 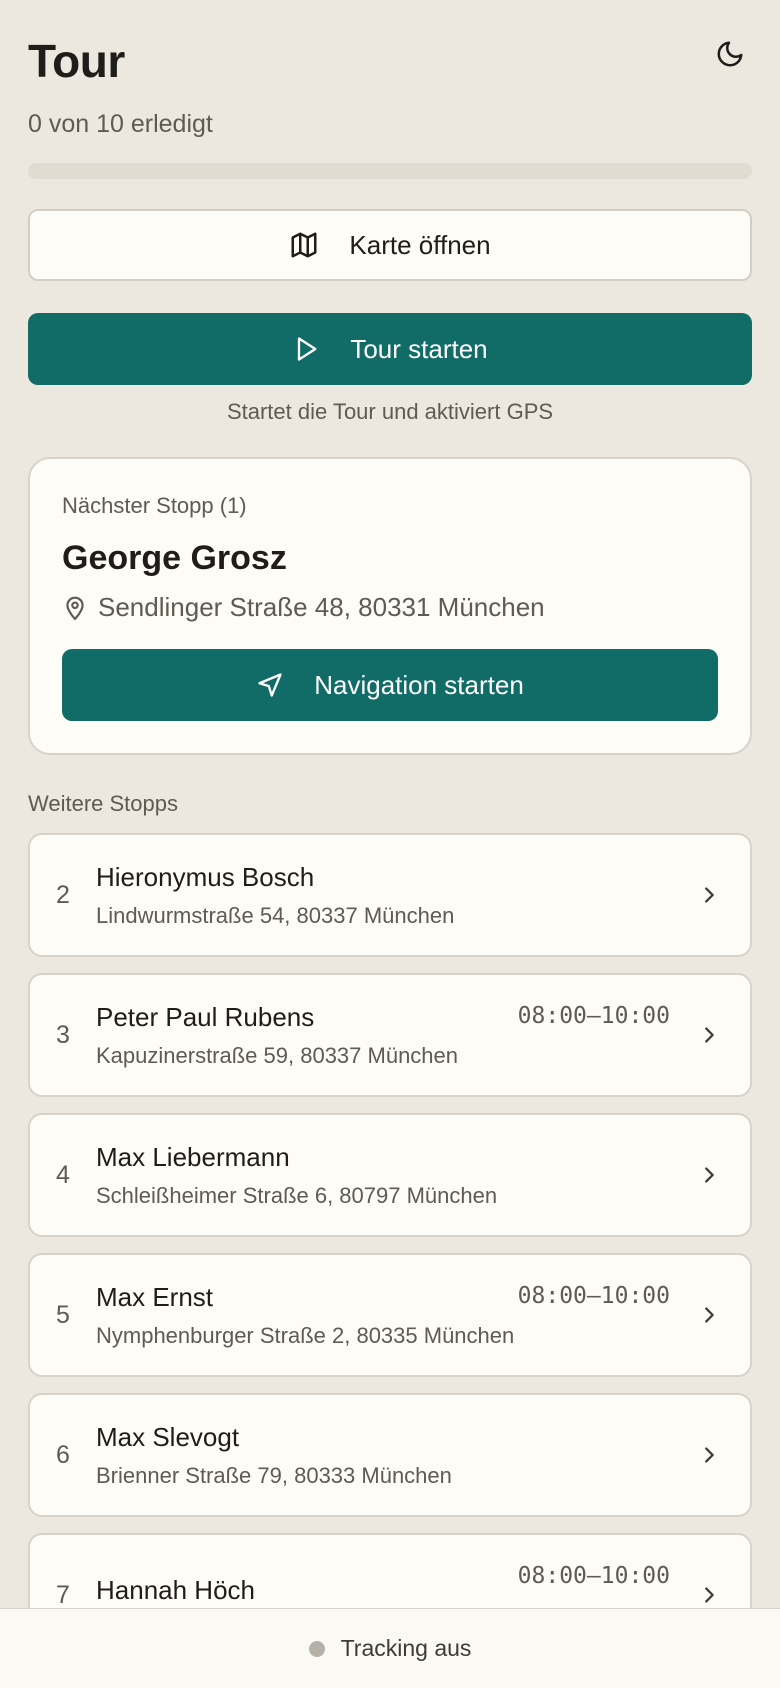 I want to click on stop-name: Max Slevogt, so click(x=168, y=1436).